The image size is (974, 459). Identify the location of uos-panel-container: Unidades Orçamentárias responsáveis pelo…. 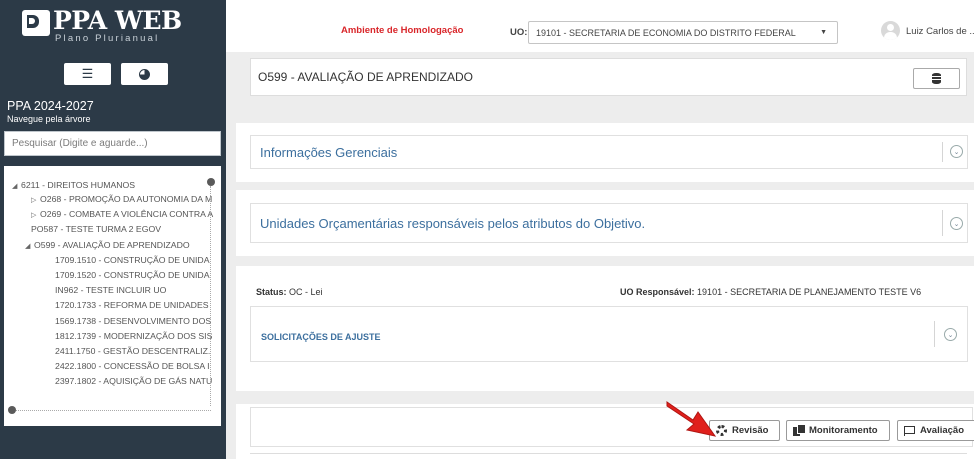
(605, 223).